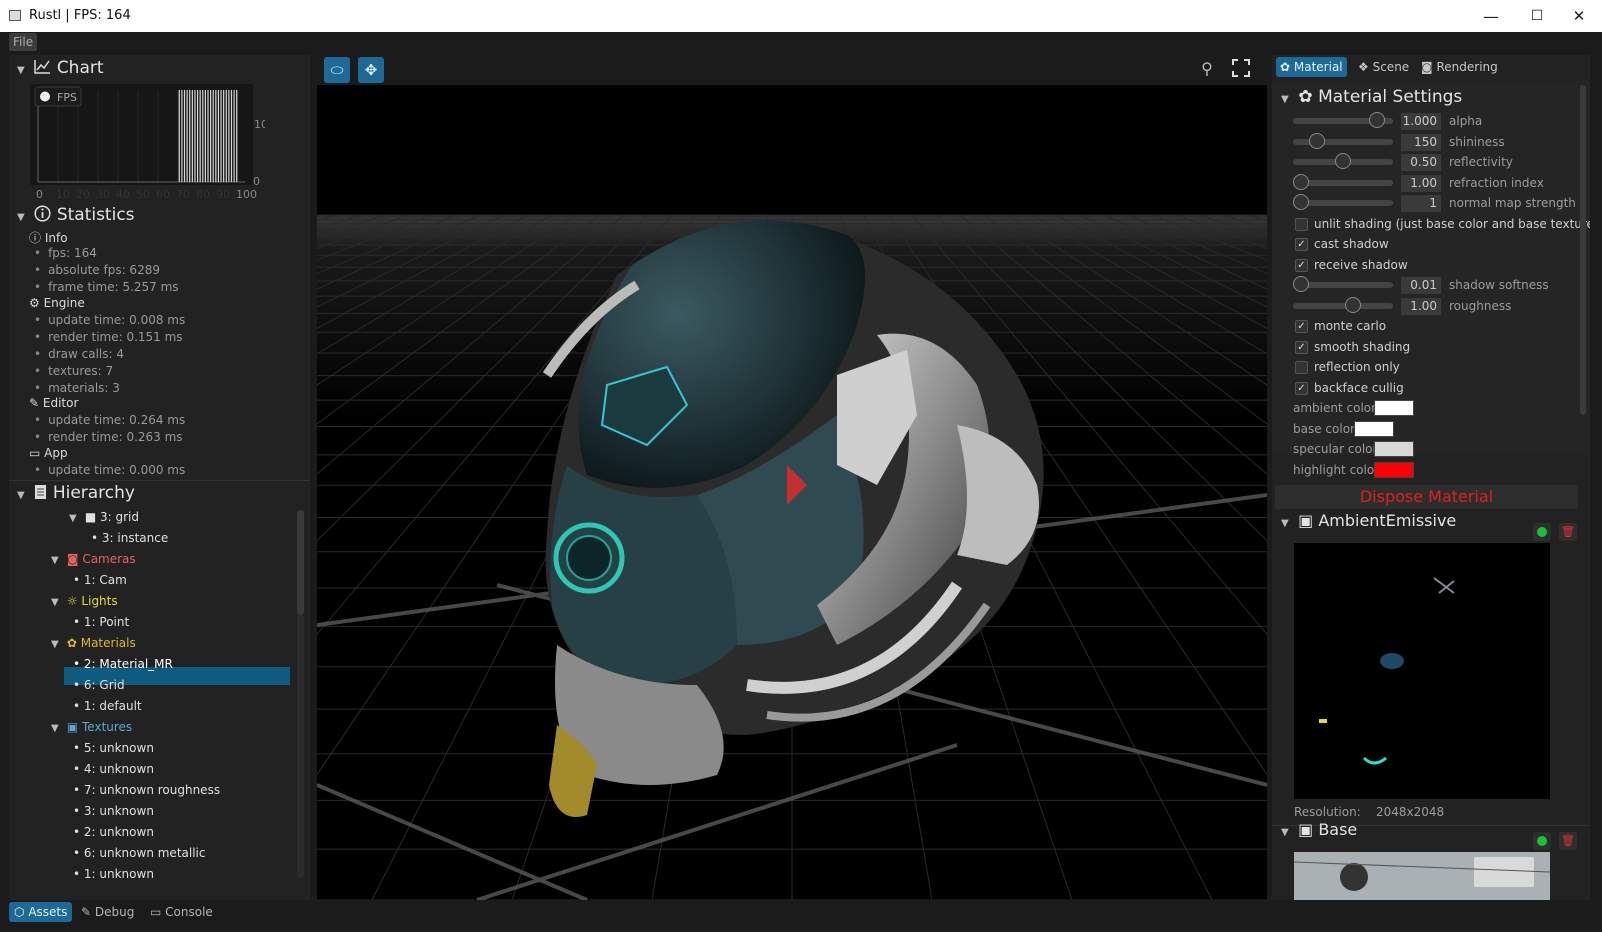 This screenshot has height=932, width=1602. I want to click on hierarchy-header: ▼ Hierarchy, so click(76, 493).